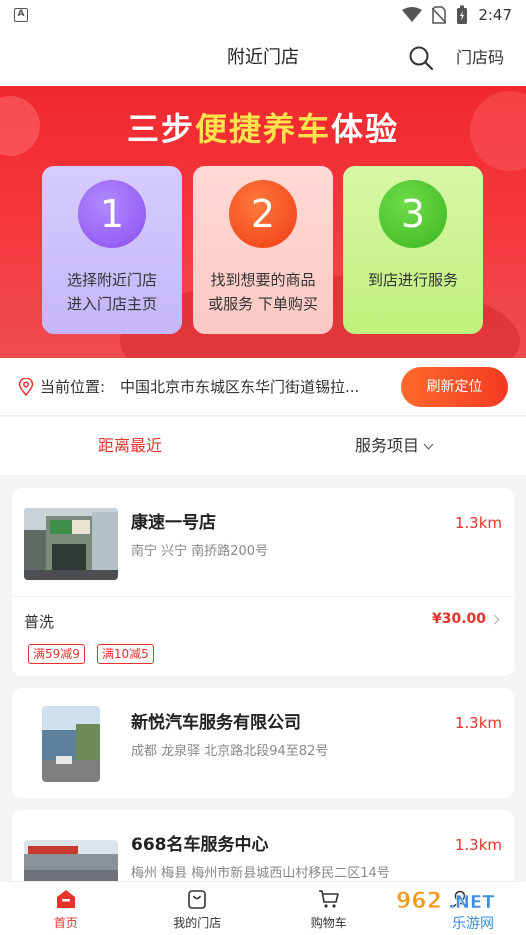 This screenshot has height=935, width=526. Describe the element at coordinates (263, 304) in the screenshot. I see `step-line: 或服务 下单购买` at that location.